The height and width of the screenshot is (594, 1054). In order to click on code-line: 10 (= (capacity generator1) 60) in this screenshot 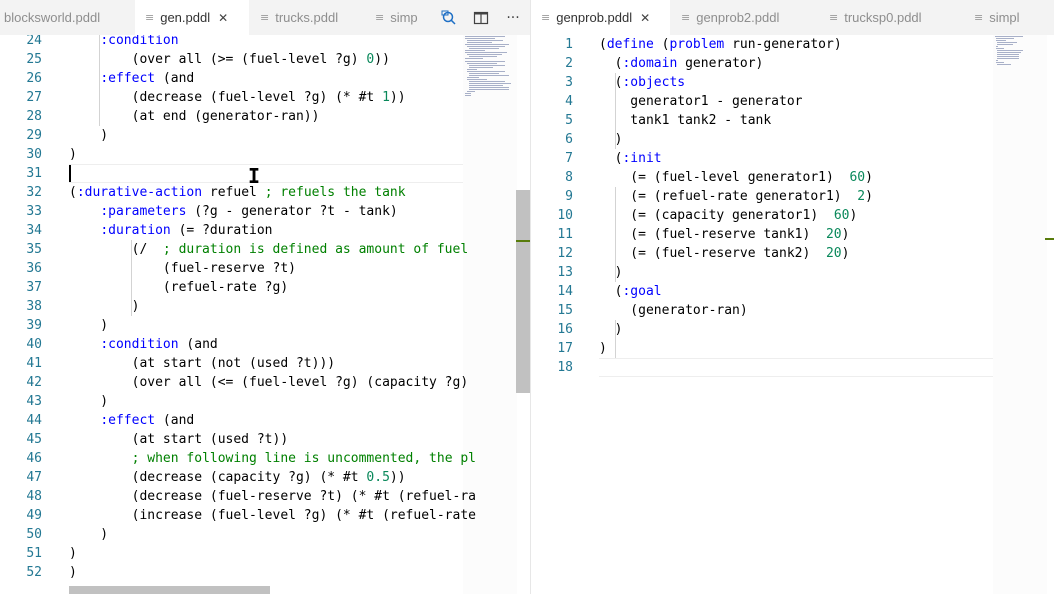, I will do `click(792, 215)`.